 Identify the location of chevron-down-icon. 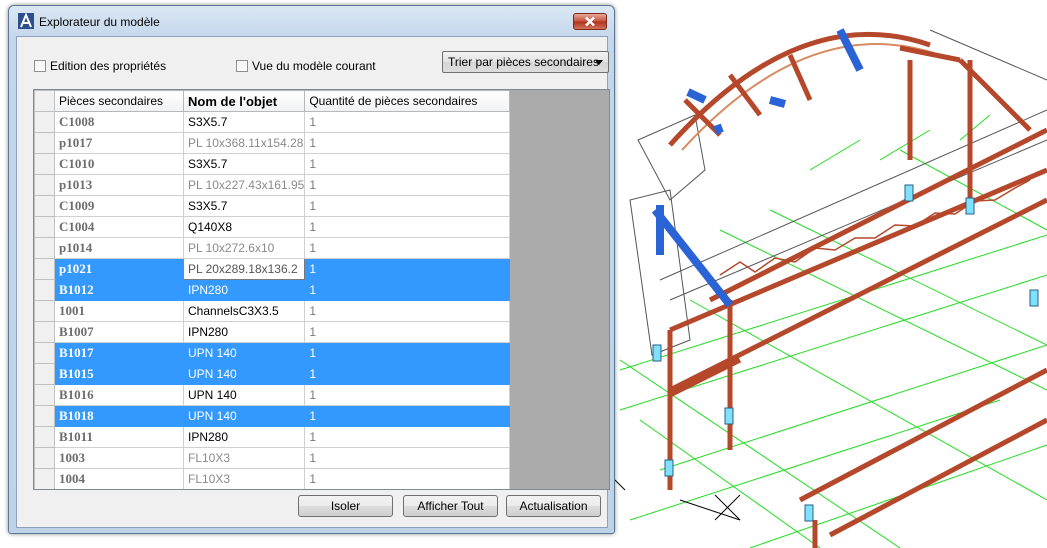
(599, 62).